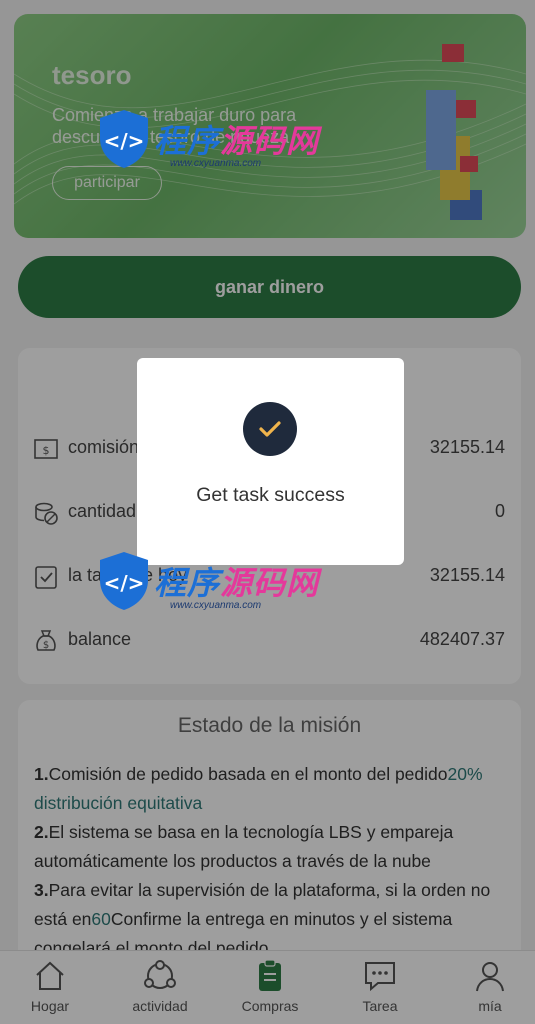 This screenshot has height=1024, width=535. I want to click on check-mark, so click(270, 429).